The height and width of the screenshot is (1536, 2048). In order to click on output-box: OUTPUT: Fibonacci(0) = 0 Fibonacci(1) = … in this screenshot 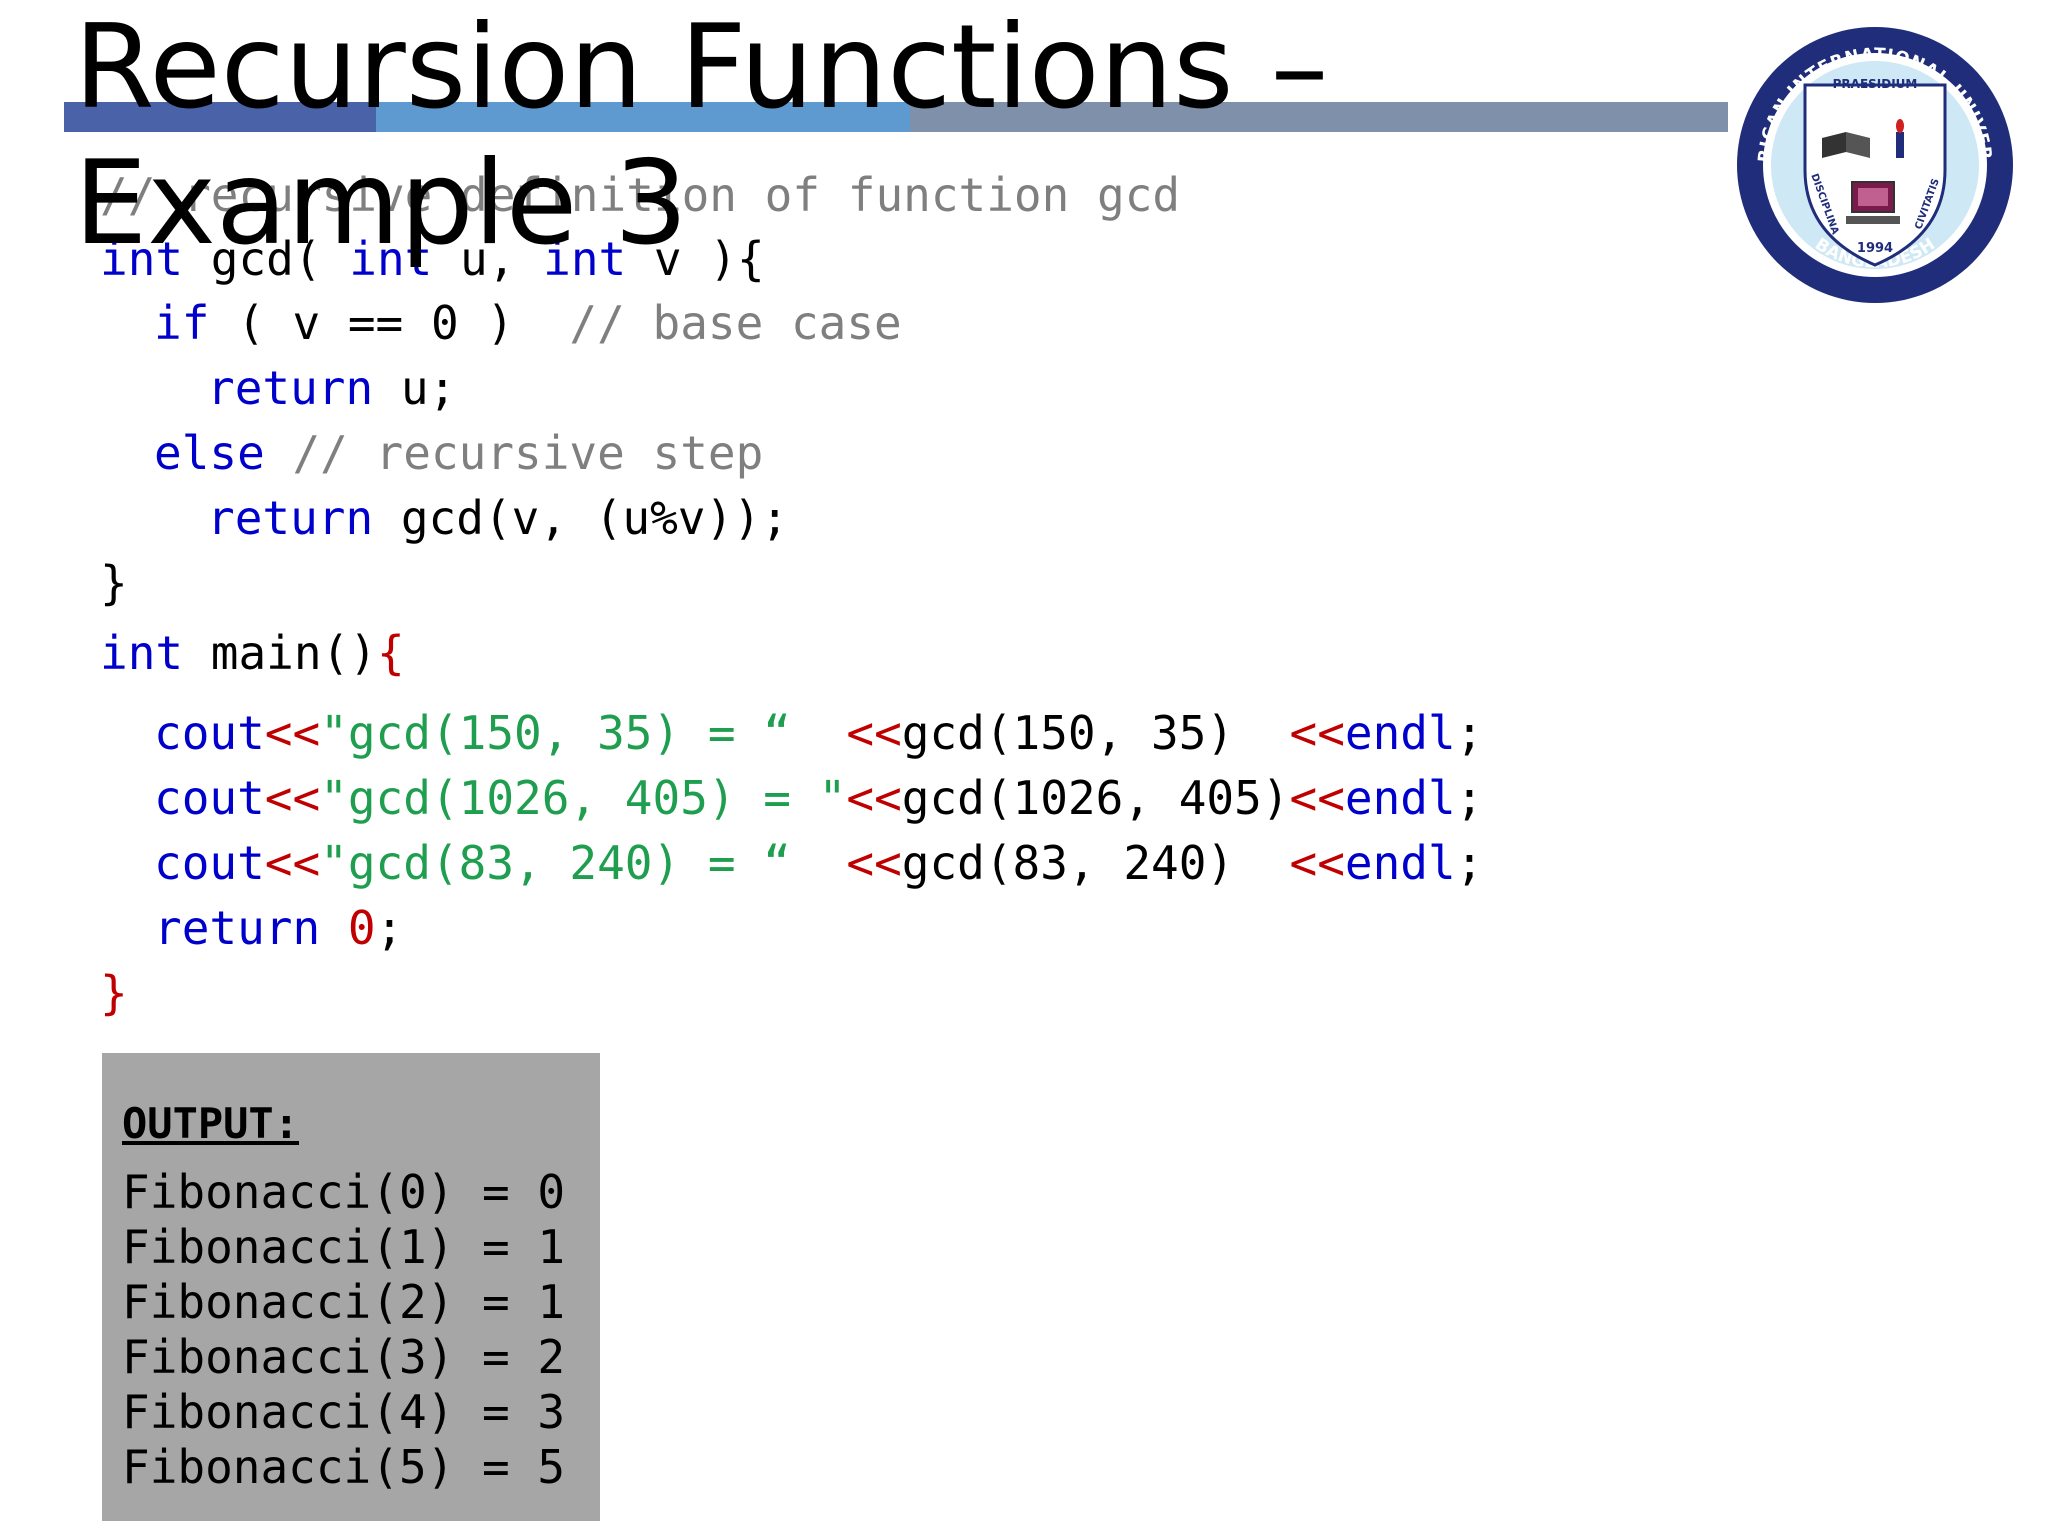, I will do `click(351, 1287)`.